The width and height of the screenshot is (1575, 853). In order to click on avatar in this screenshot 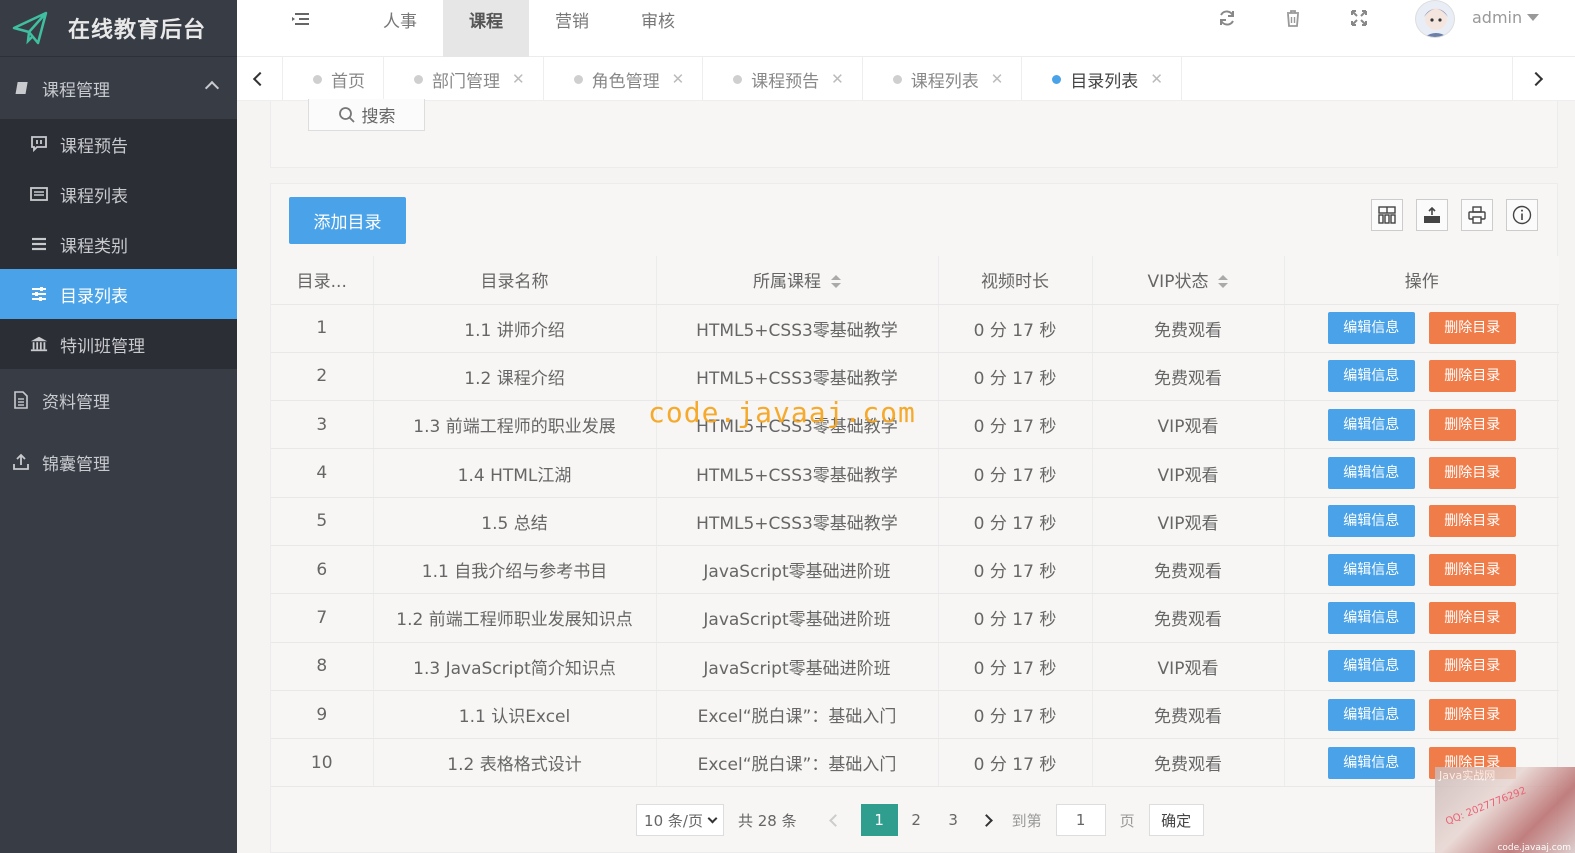, I will do `click(1435, 19)`.